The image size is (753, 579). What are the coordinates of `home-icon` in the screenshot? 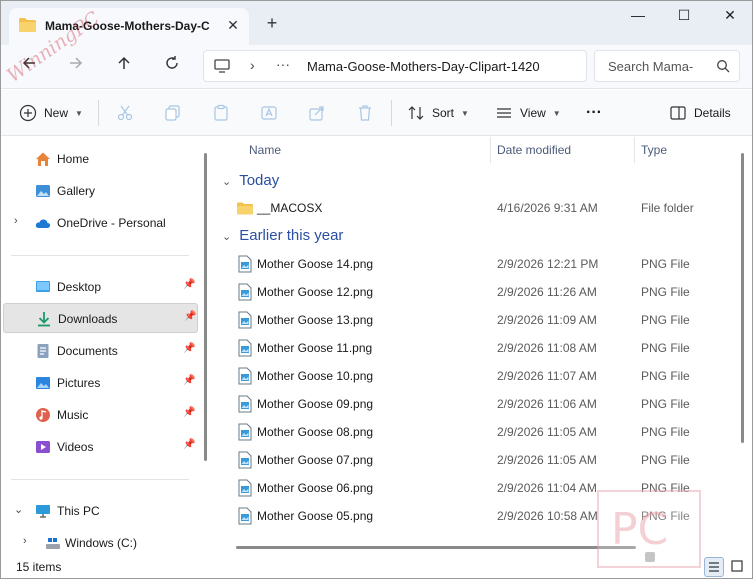 It's located at (43, 159).